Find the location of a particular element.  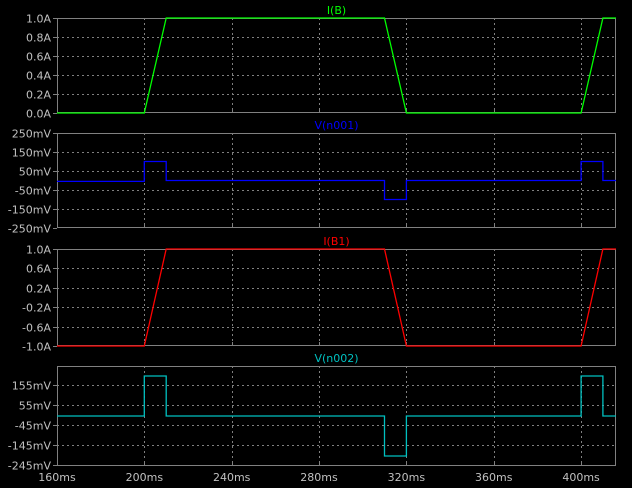

x-tick-label: 160ms is located at coordinates (57, 477).